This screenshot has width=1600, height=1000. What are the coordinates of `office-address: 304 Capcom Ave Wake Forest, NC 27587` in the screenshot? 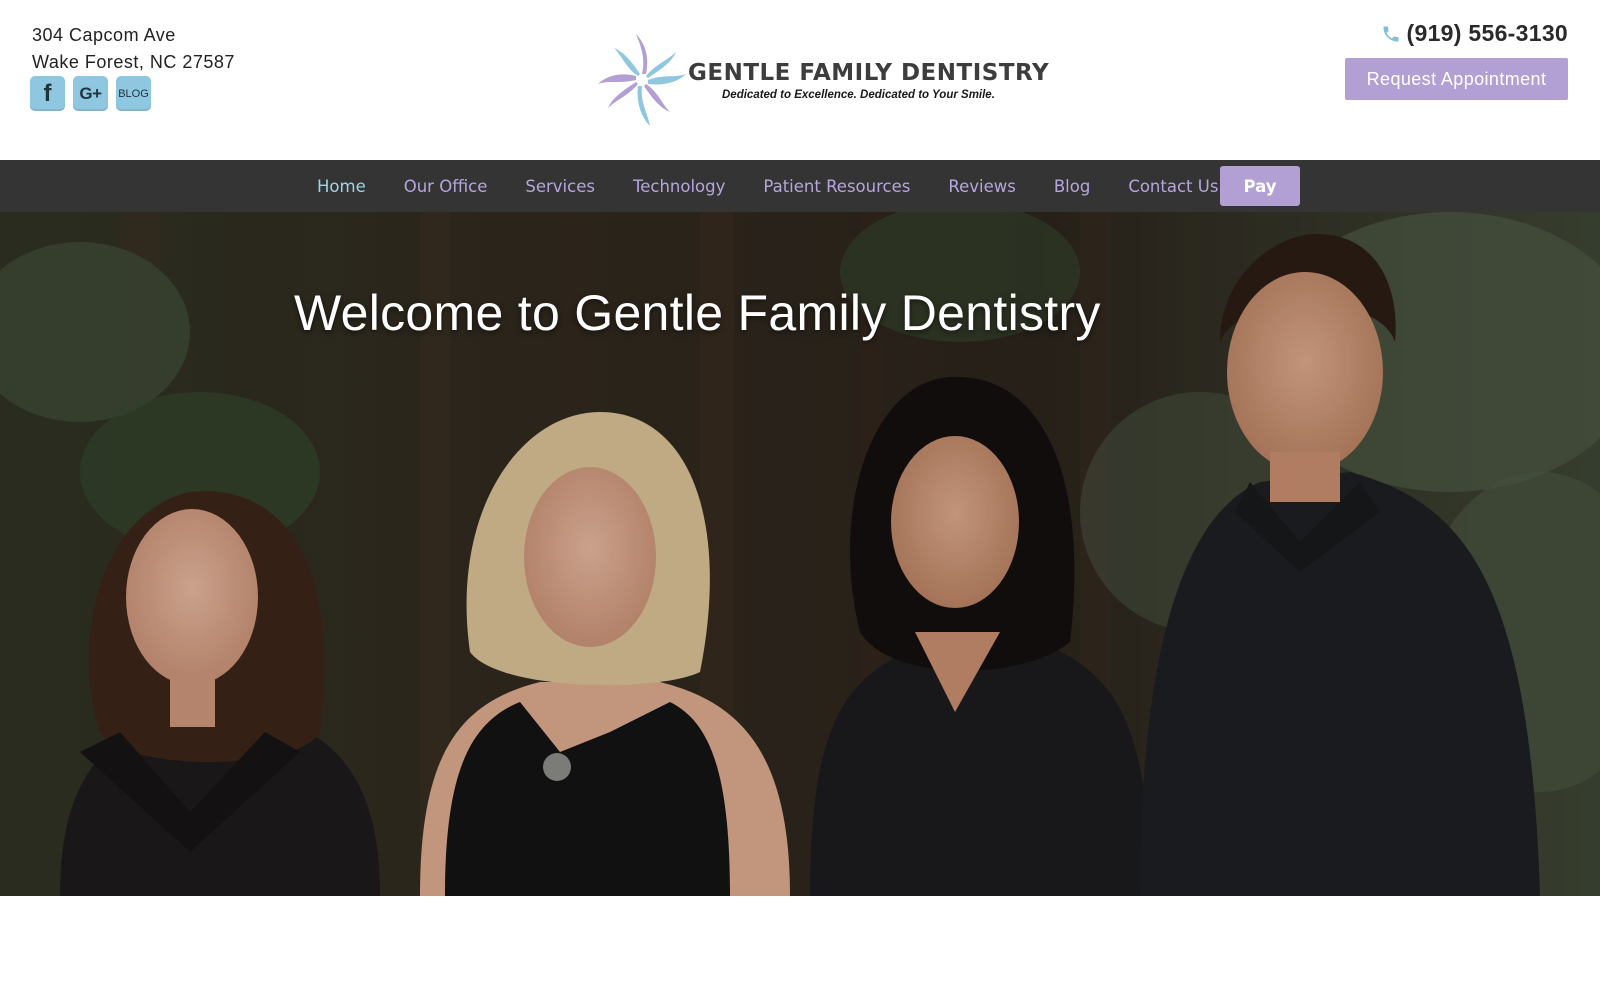 It's located at (133, 49).